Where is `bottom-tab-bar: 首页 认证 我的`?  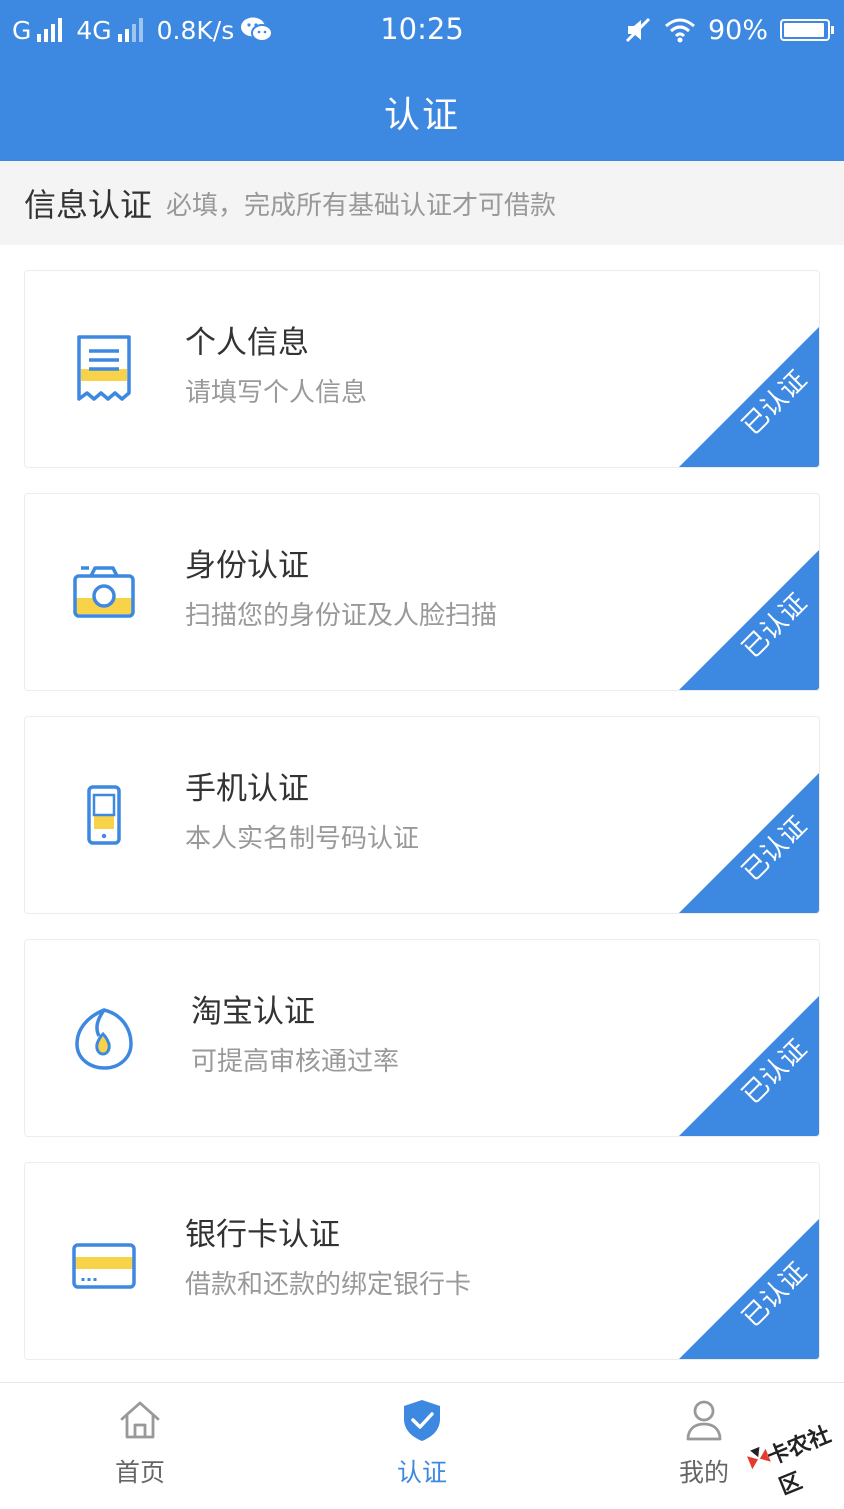
bottom-tab-bar: 首页 认证 我的 is located at coordinates (422, 1441).